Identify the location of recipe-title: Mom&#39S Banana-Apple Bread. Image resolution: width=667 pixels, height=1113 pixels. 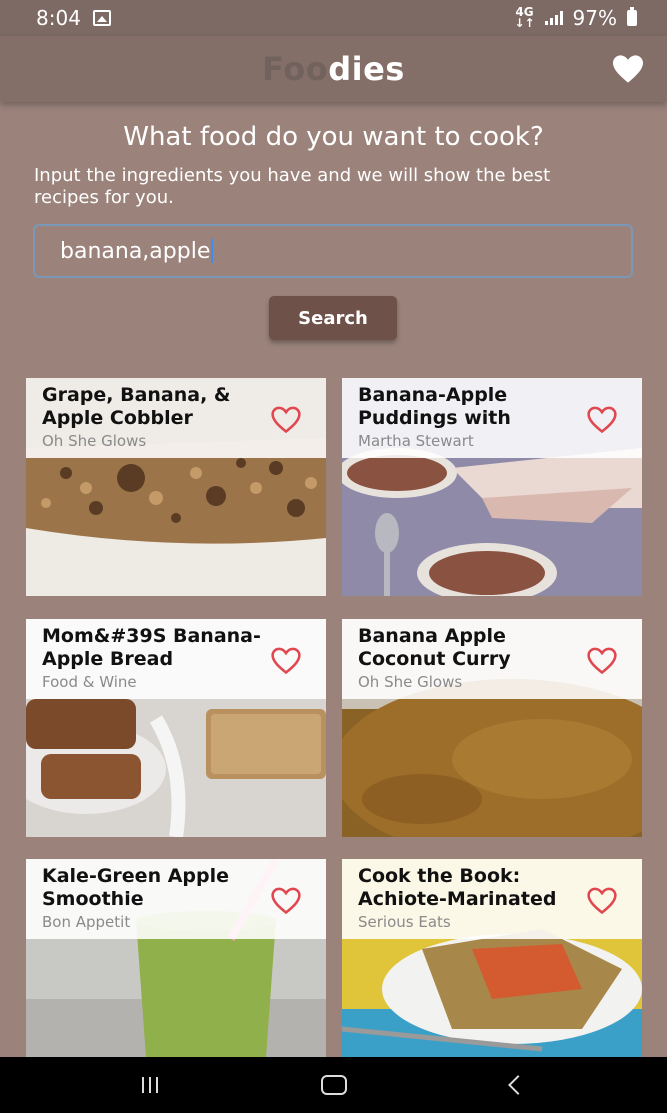
(151, 647).